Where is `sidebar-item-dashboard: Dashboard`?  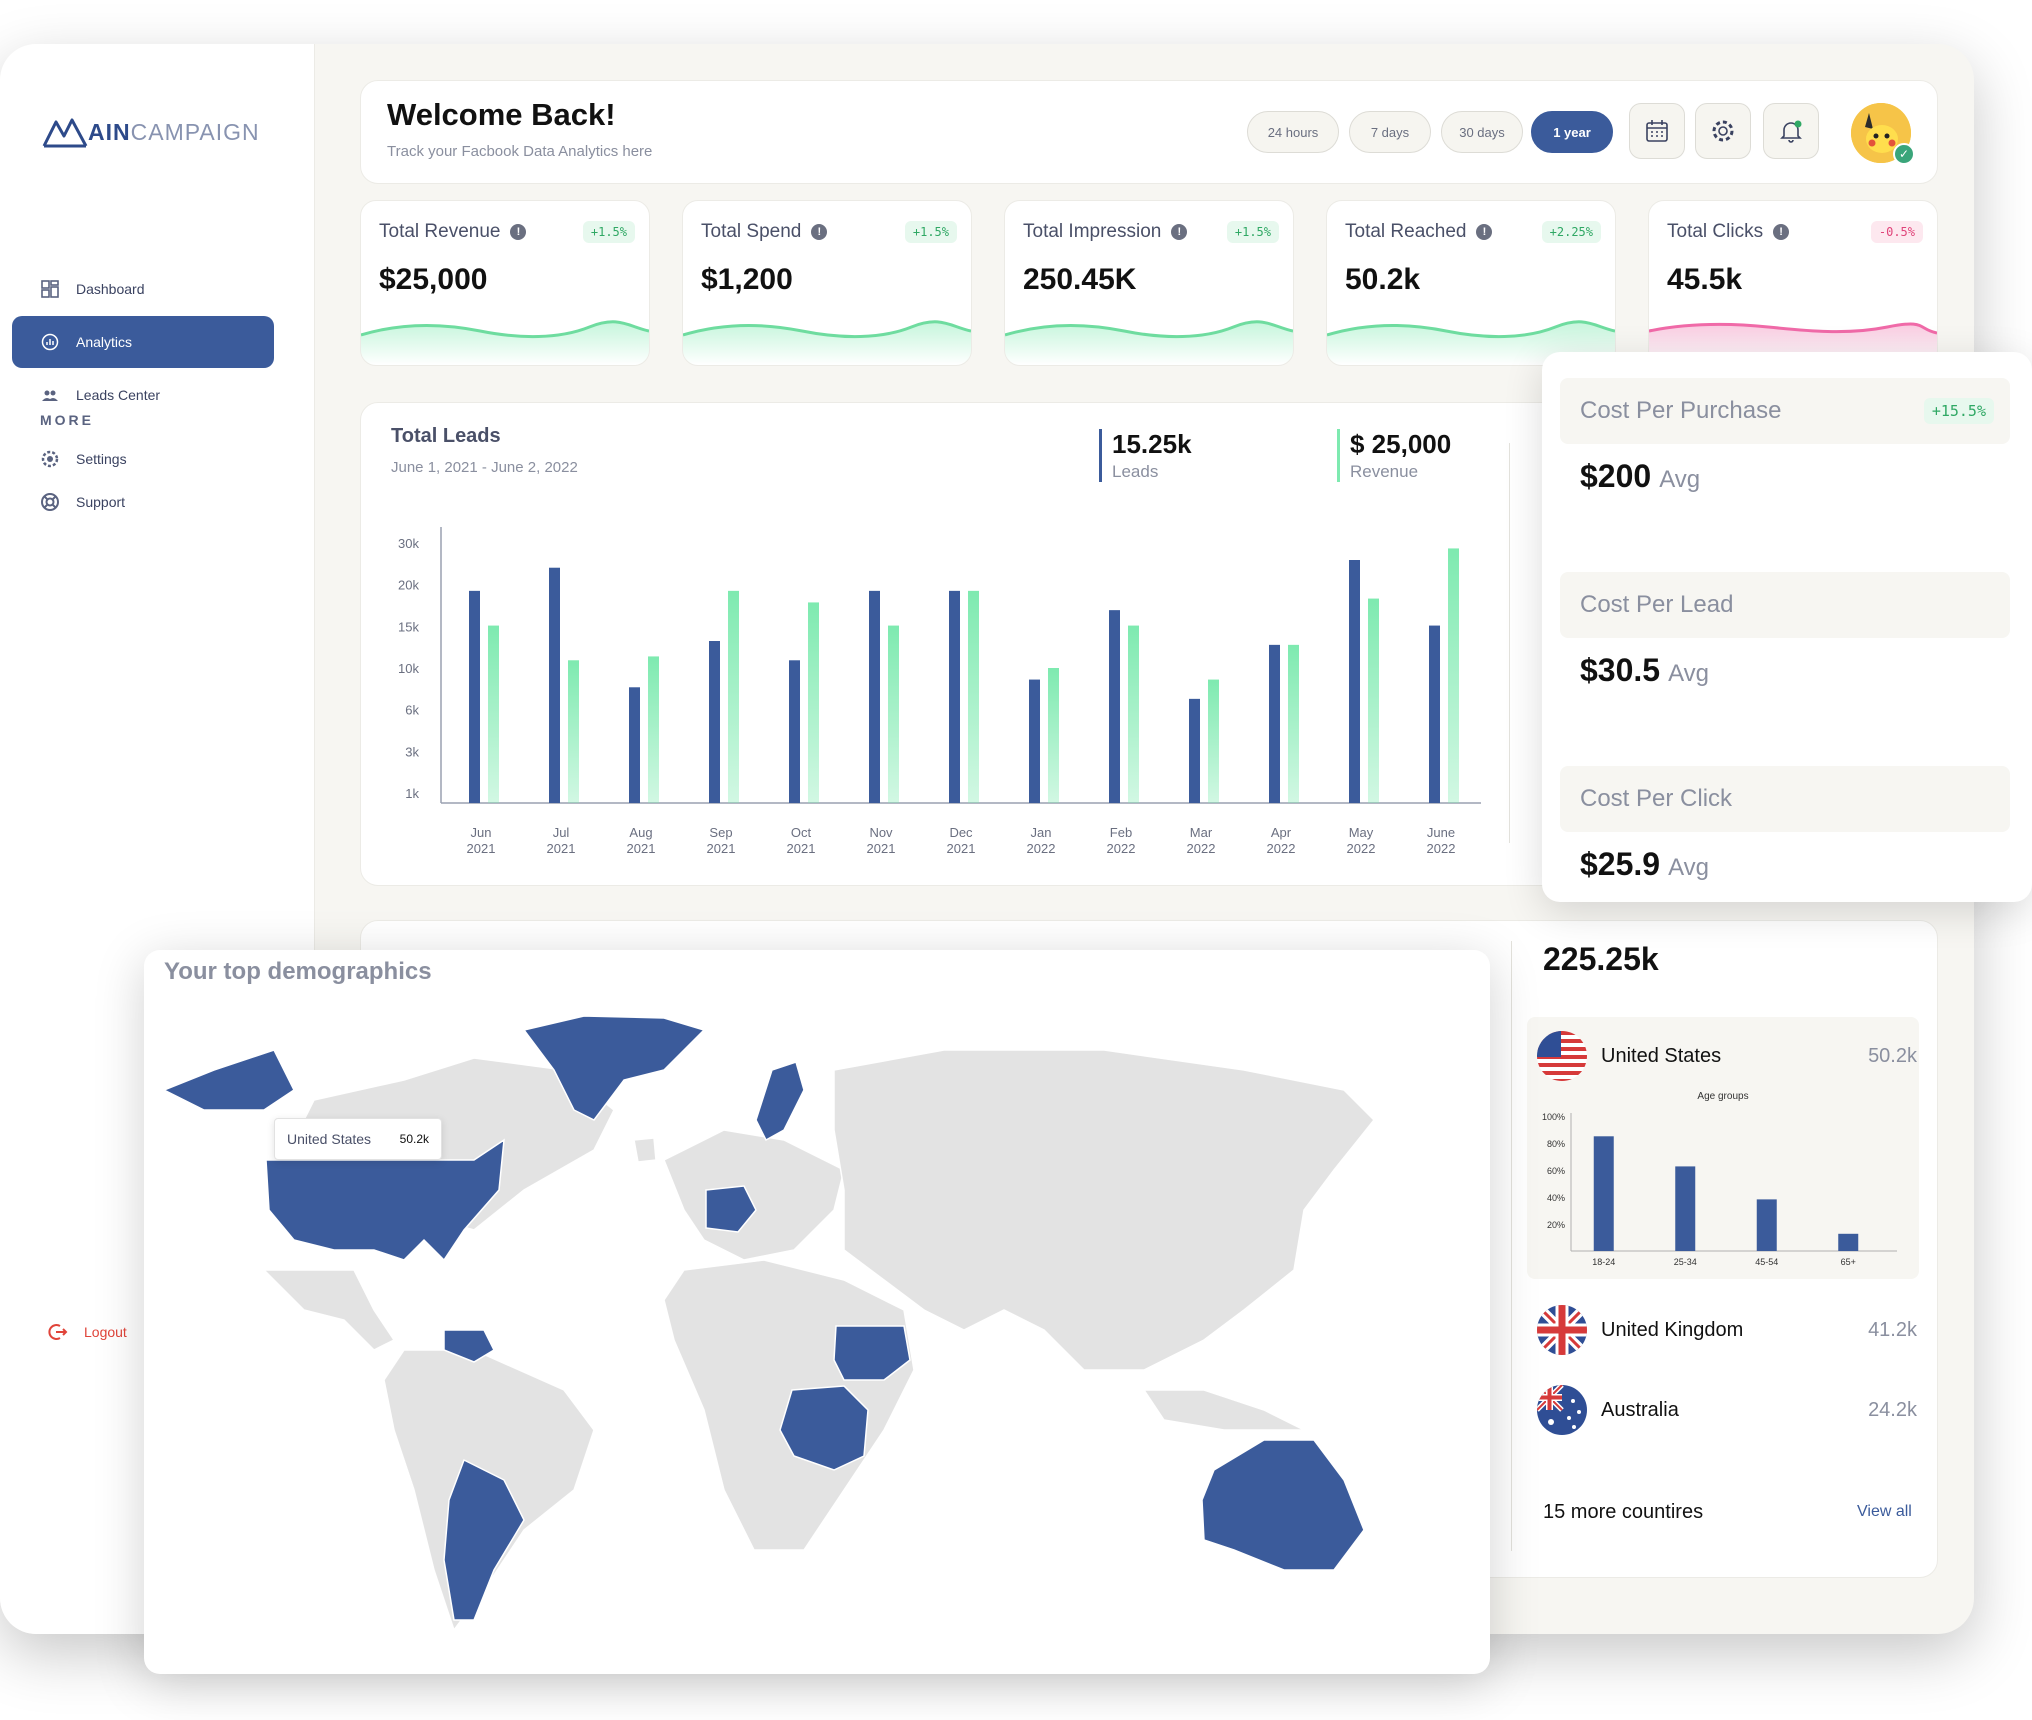 sidebar-item-dashboard: Dashboard is located at coordinates (143, 289).